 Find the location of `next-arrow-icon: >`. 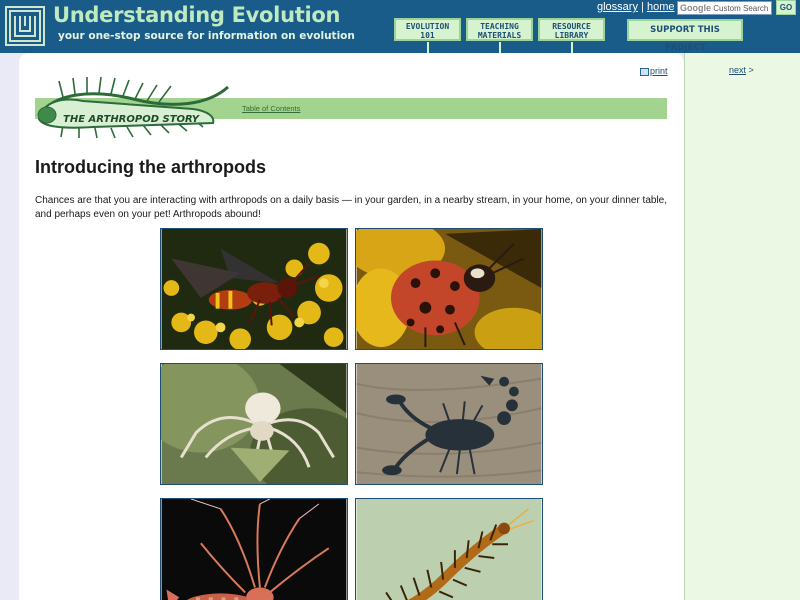

next-arrow-icon: > is located at coordinates (751, 70).